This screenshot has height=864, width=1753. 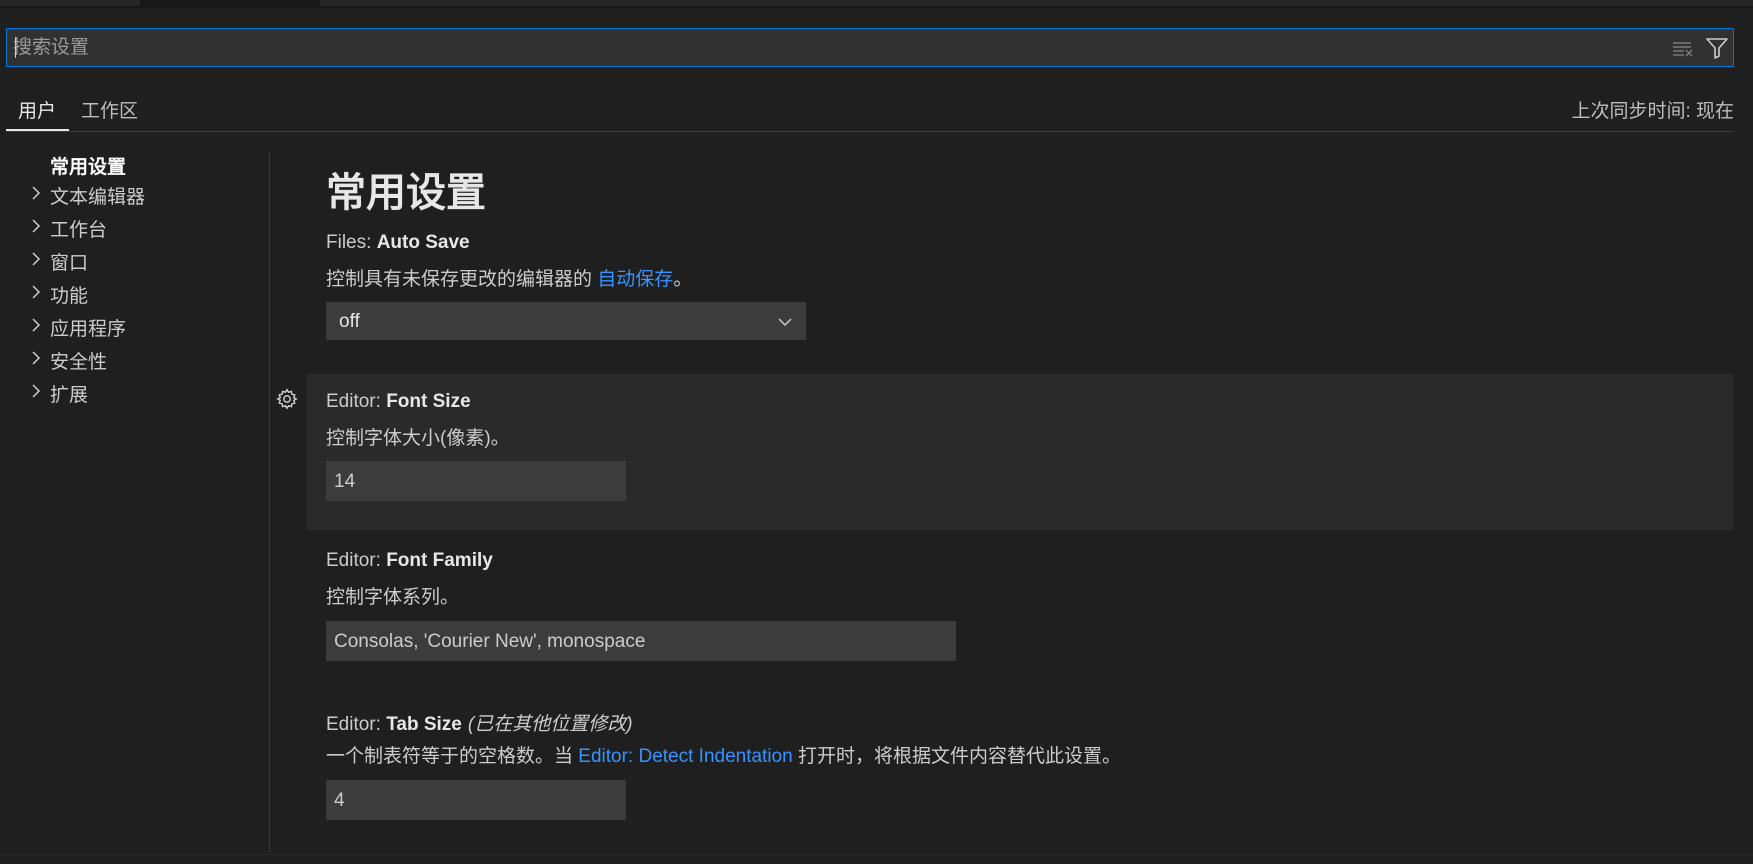 I want to click on font-family-input: Consolas, 'Courier New', monospace, so click(x=641, y=641).